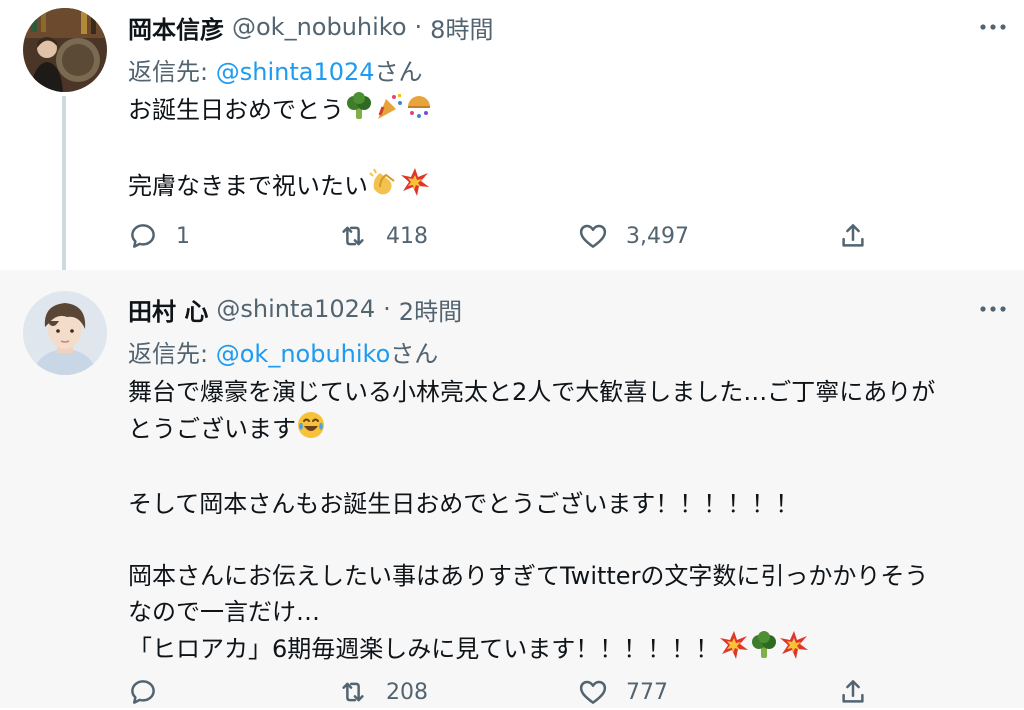 Image resolution: width=1024 pixels, height=710 pixels. I want to click on reply-to-handle-link: @shinta1024, so click(295, 72).